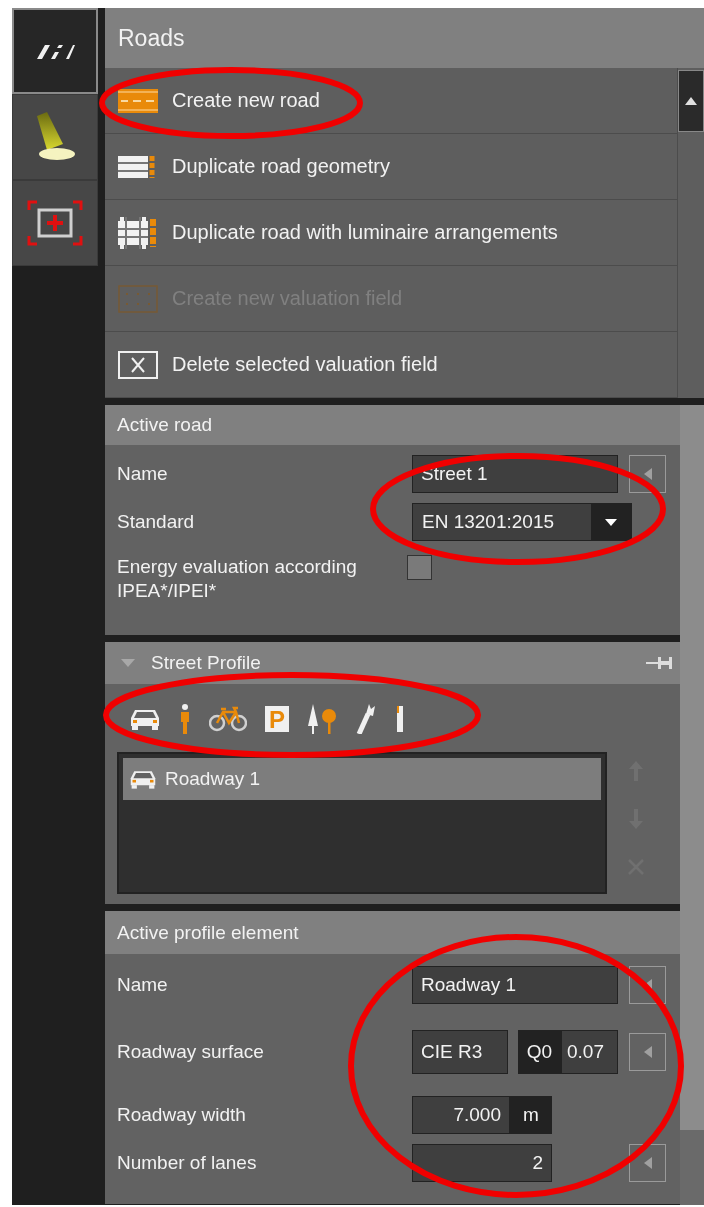  What do you see at coordinates (182, 1115) in the screenshot?
I see `field-label: Roadway width` at bounding box center [182, 1115].